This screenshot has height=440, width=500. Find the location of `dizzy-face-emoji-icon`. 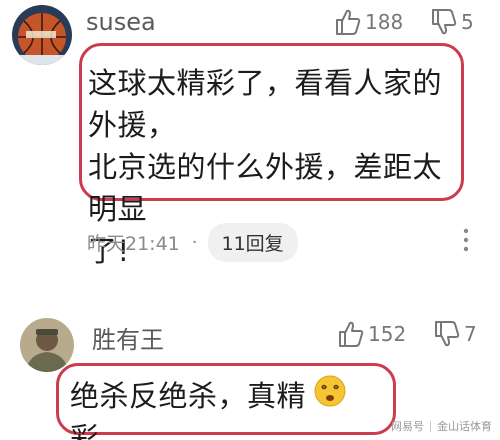

dizzy-face-emoji-icon is located at coordinates (330, 391).